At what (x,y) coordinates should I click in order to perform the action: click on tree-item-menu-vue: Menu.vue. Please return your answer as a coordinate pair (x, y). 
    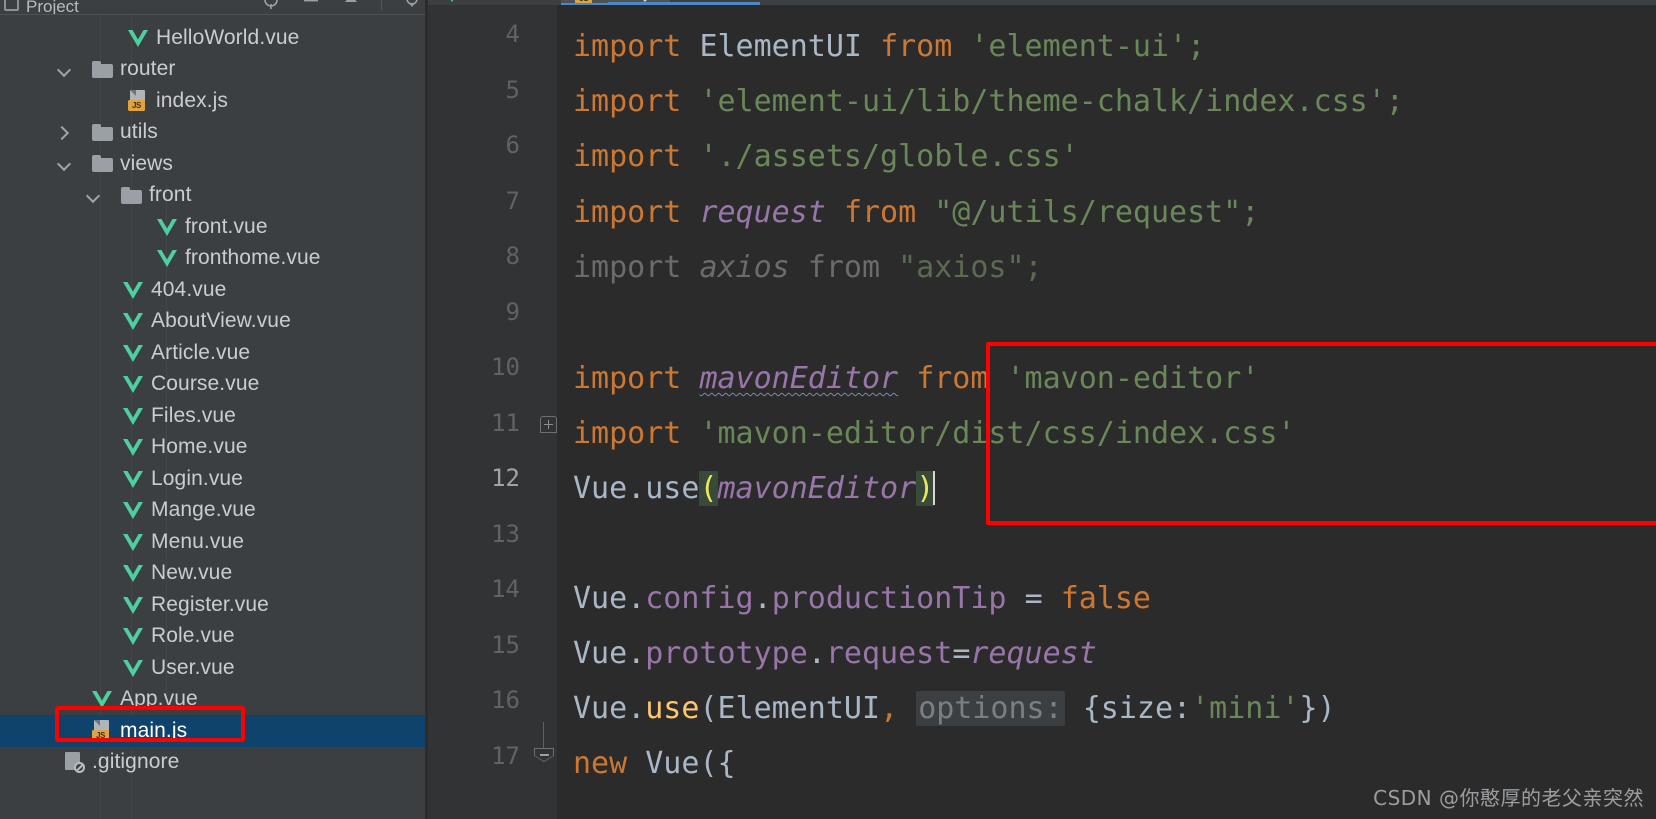
    Looking at the image, I should click on (214, 542).